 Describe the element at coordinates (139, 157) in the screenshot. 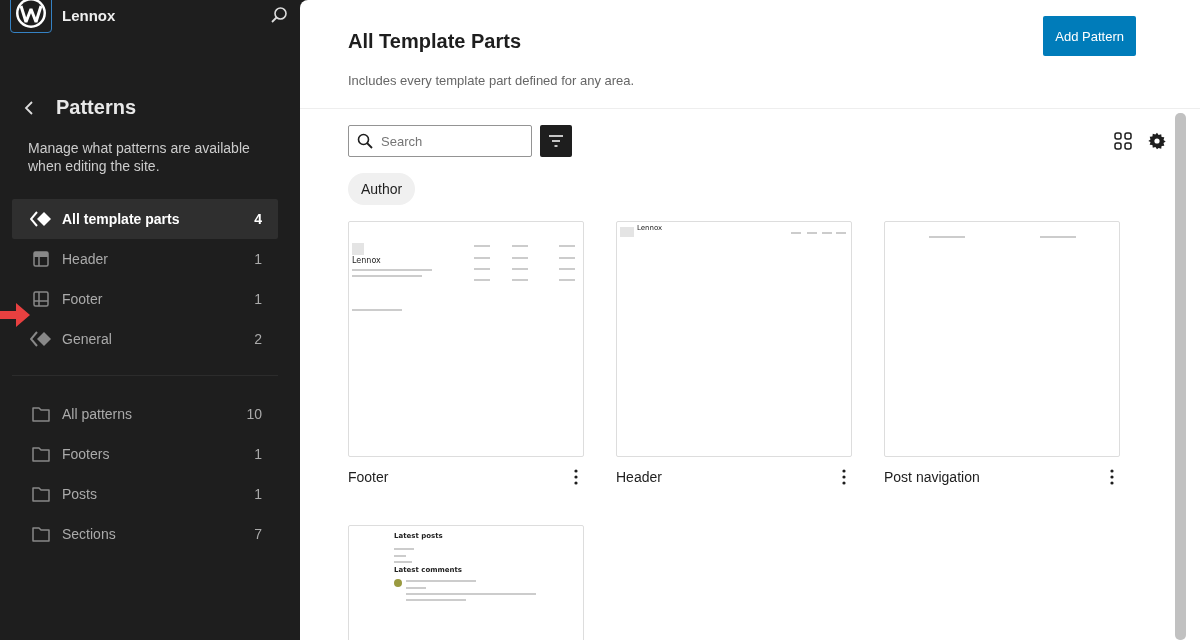

I see `section-description: Manage what patterns are available when editing the site.` at that location.